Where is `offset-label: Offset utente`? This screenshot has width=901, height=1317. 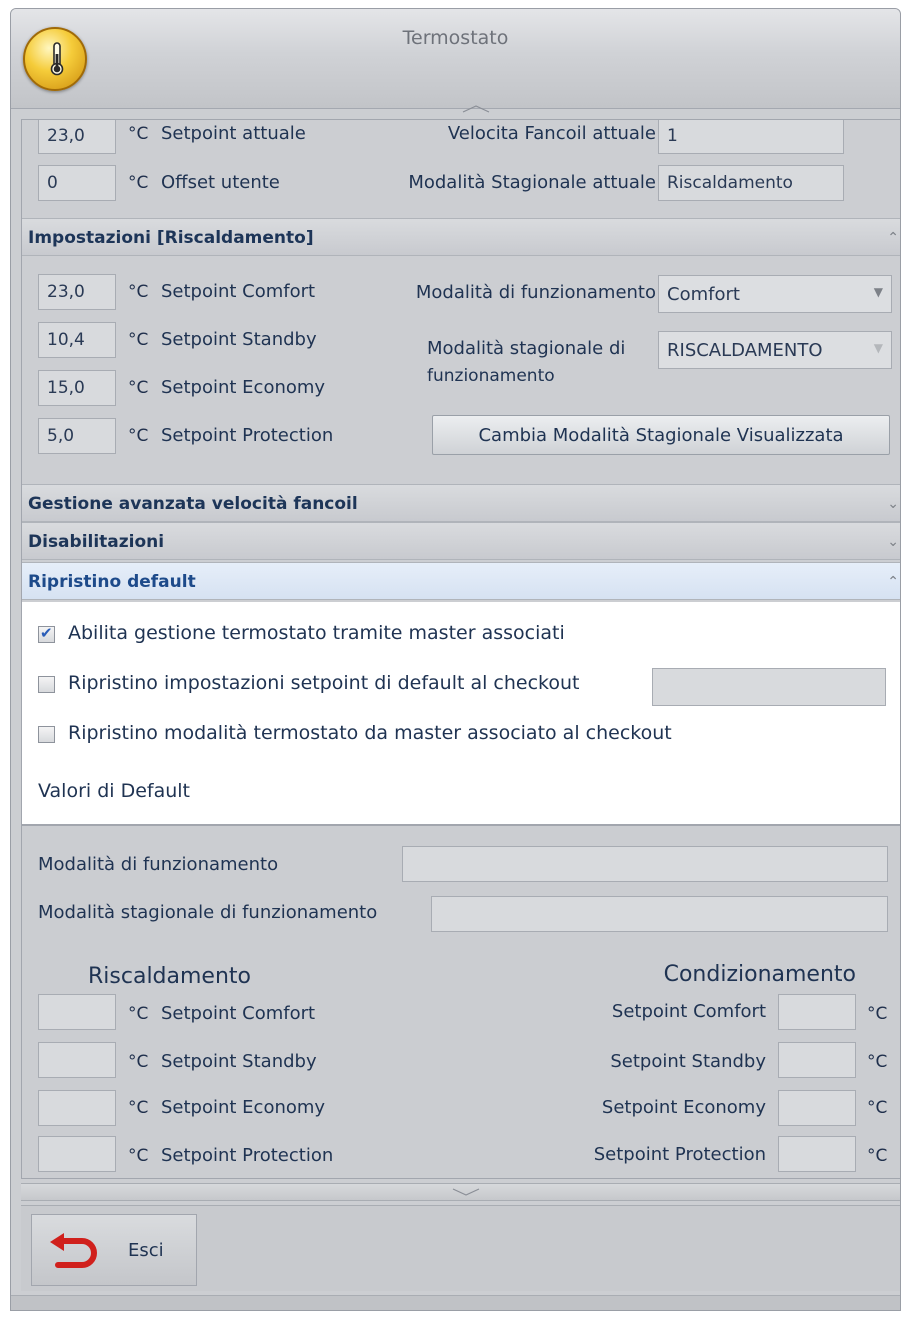 offset-label: Offset utente is located at coordinates (220, 182).